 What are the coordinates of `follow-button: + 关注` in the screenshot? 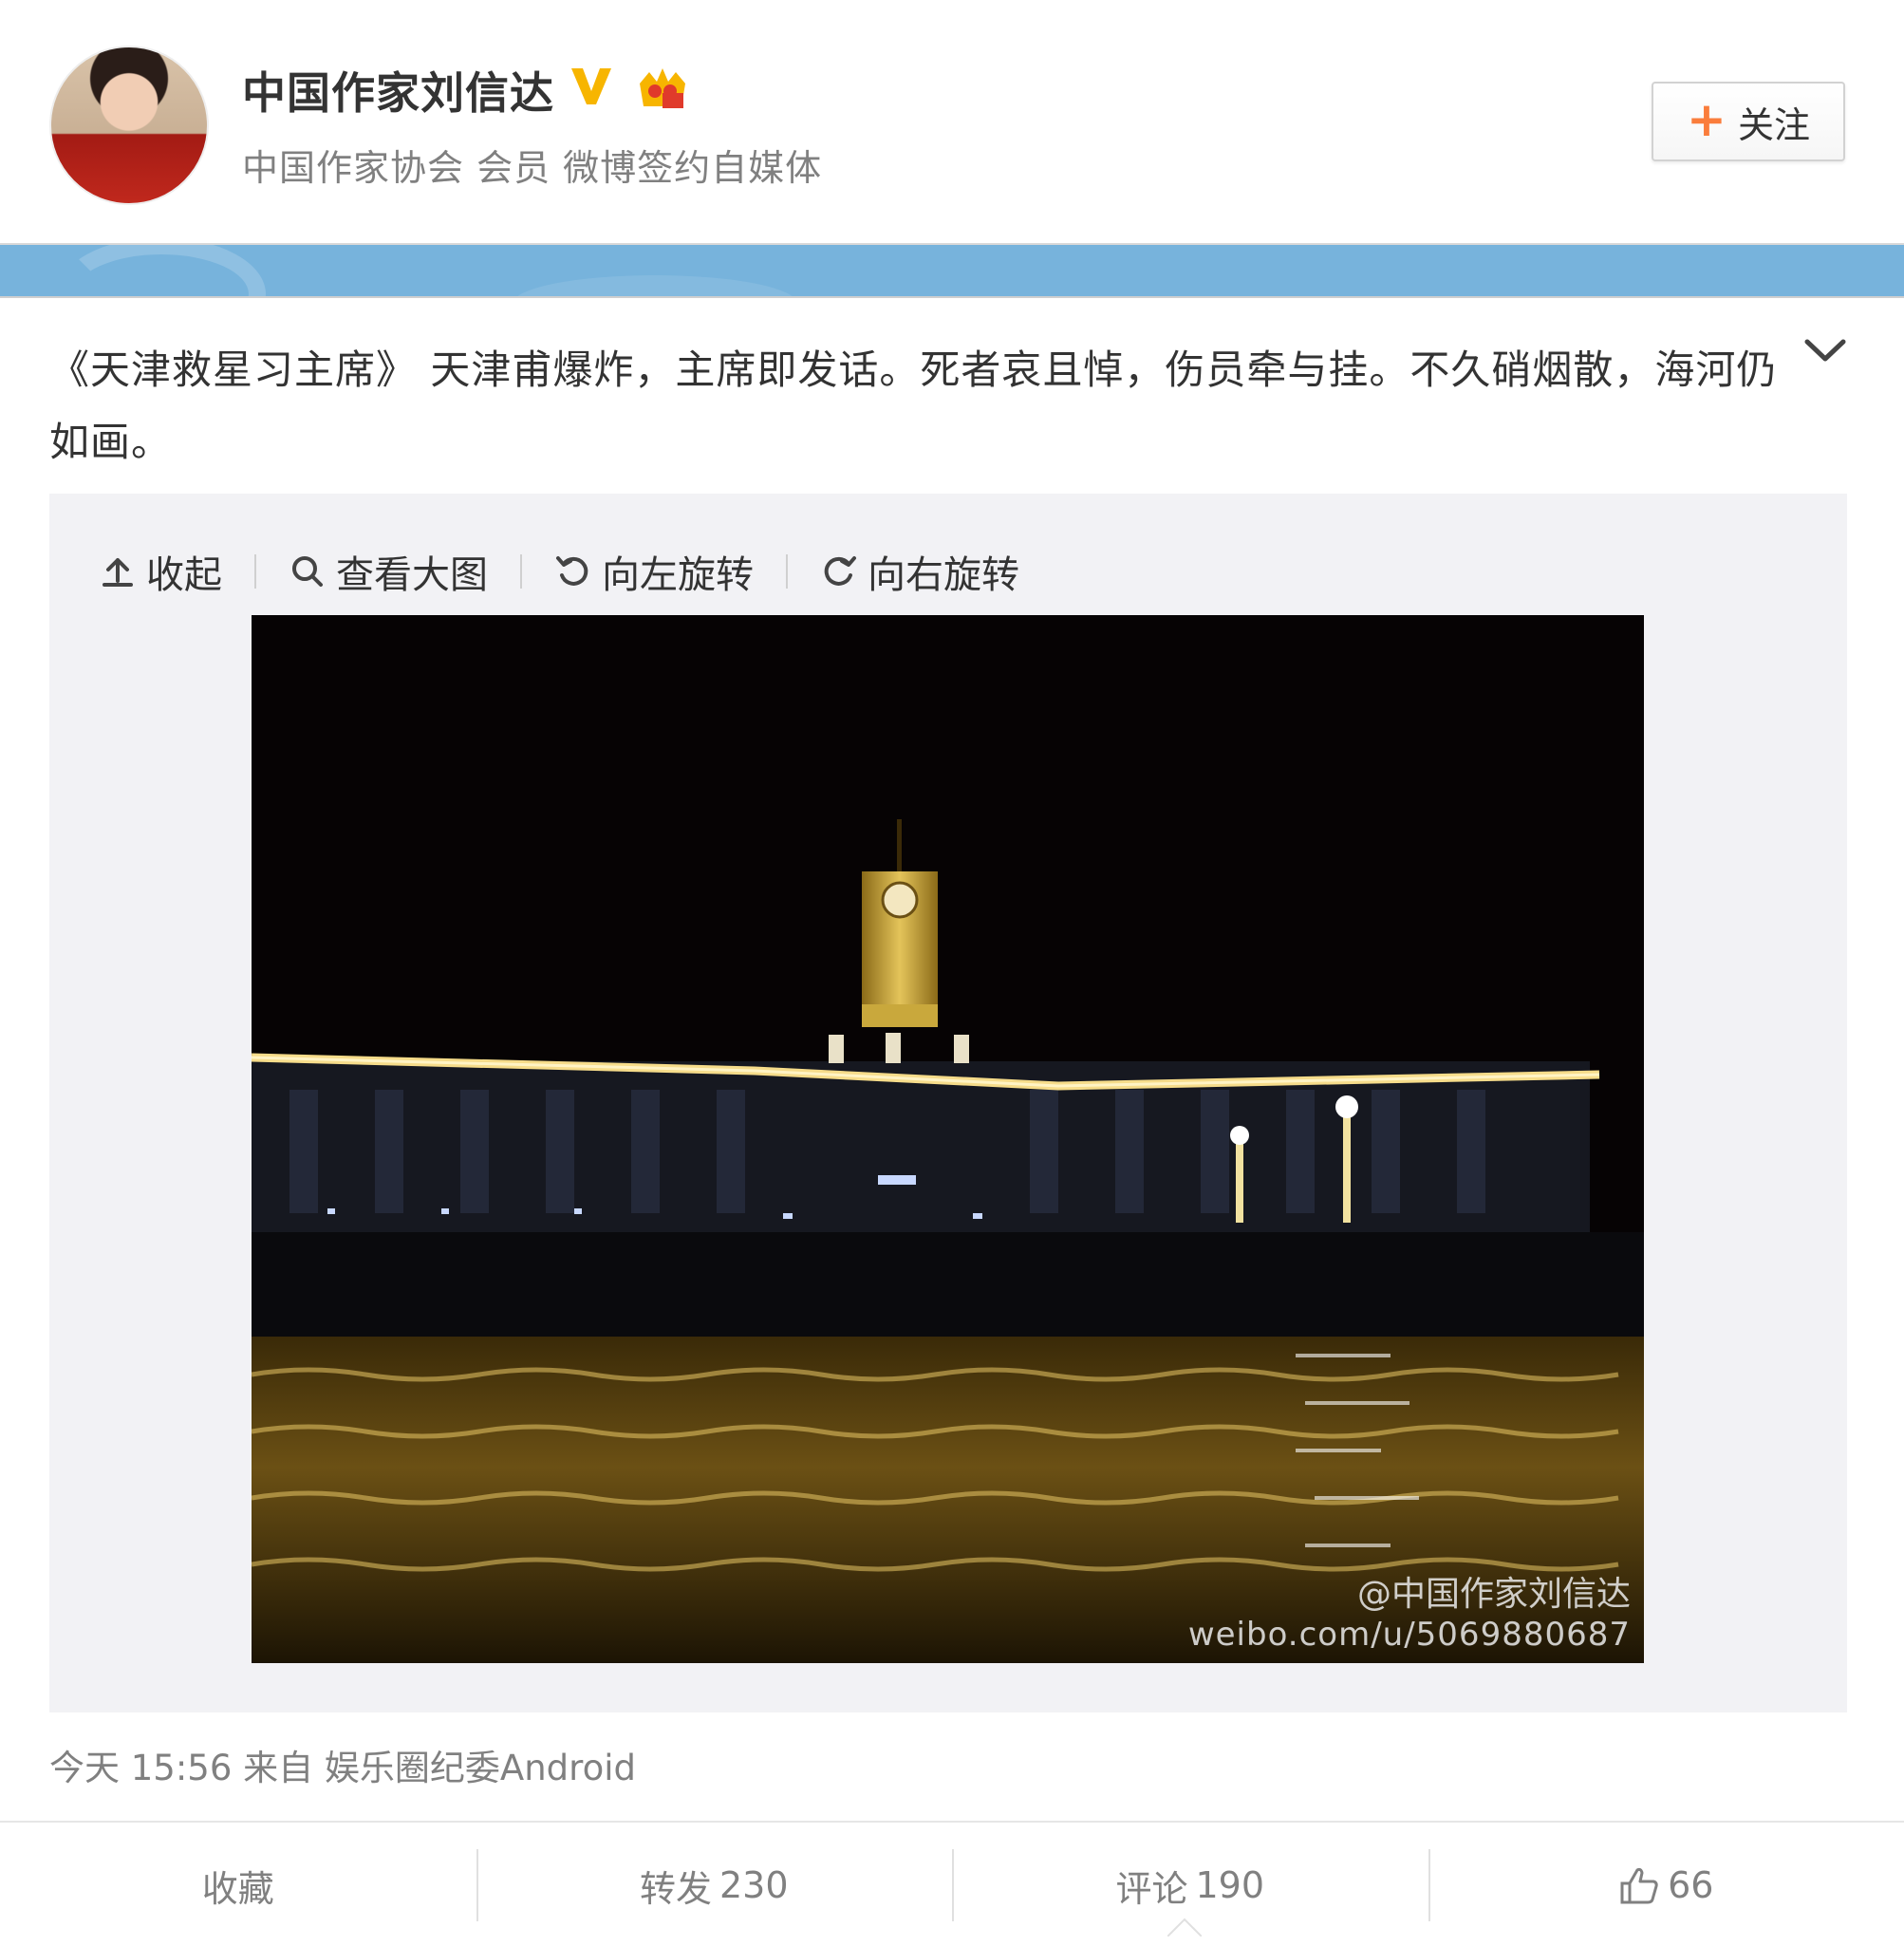 It's located at (1748, 121).